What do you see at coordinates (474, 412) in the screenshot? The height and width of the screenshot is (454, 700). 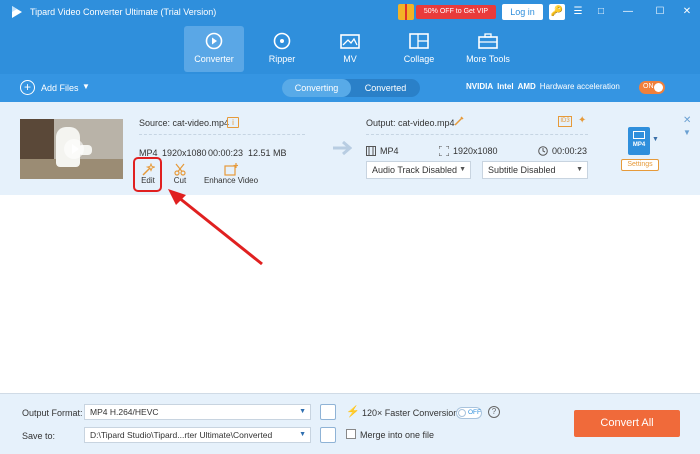 I see `toggle-label: OFF` at bounding box center [474, 412].